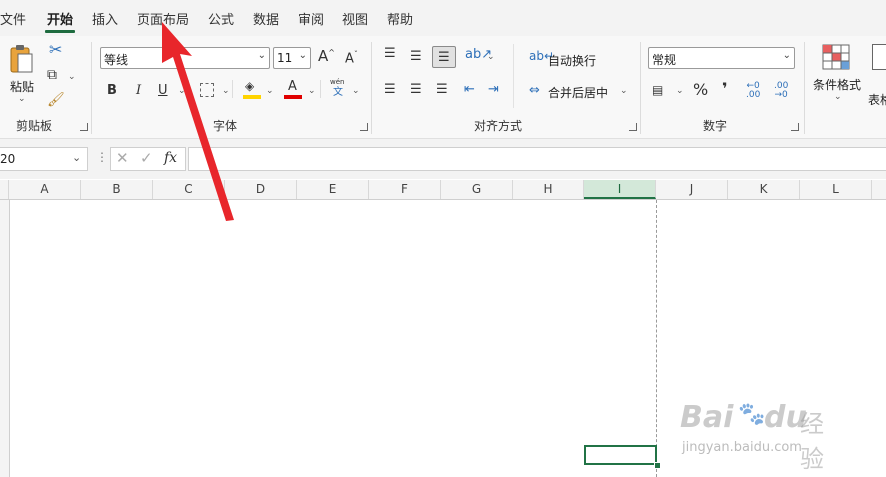 This screenshot has width=886, height=477. Describe the element at coordinates (416, 56) in the screenshot. I see `align-middle-icon: ☰` at that location.